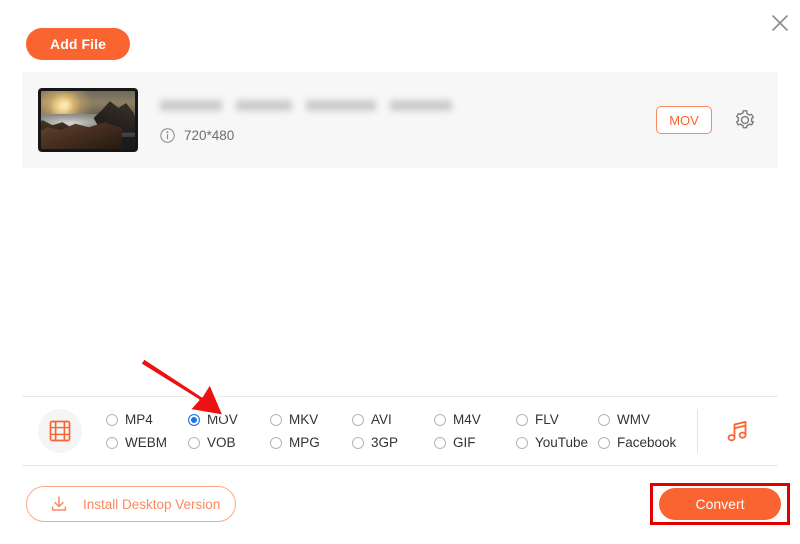  I want to click on audio-category-button, so click(738, 431).